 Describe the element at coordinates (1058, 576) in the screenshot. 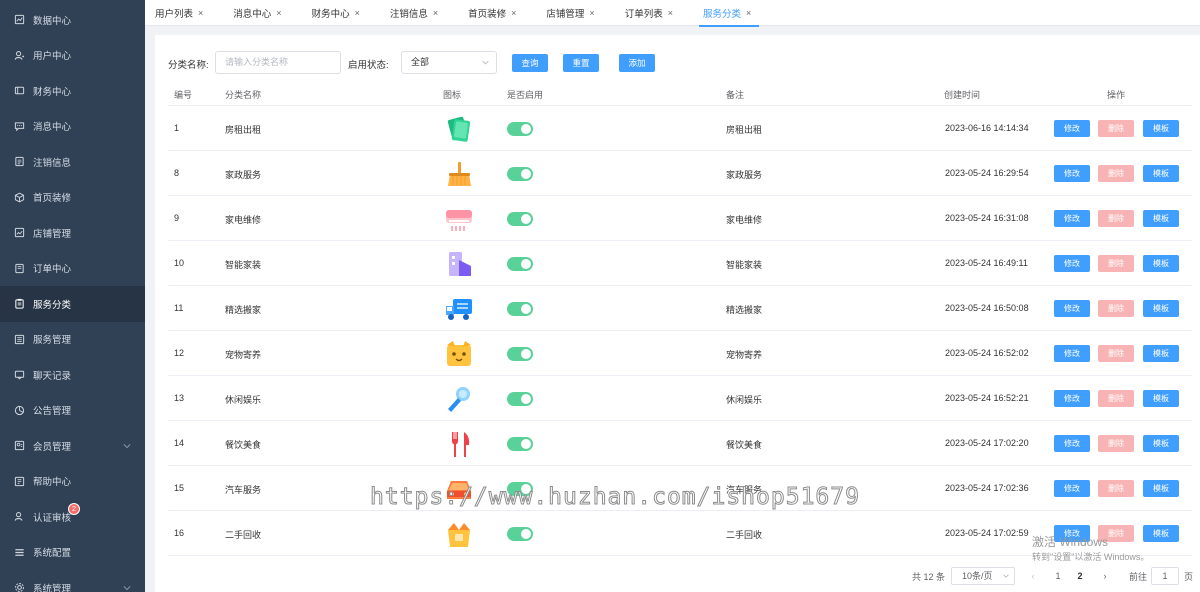

I see `page-1: 1` at that location.